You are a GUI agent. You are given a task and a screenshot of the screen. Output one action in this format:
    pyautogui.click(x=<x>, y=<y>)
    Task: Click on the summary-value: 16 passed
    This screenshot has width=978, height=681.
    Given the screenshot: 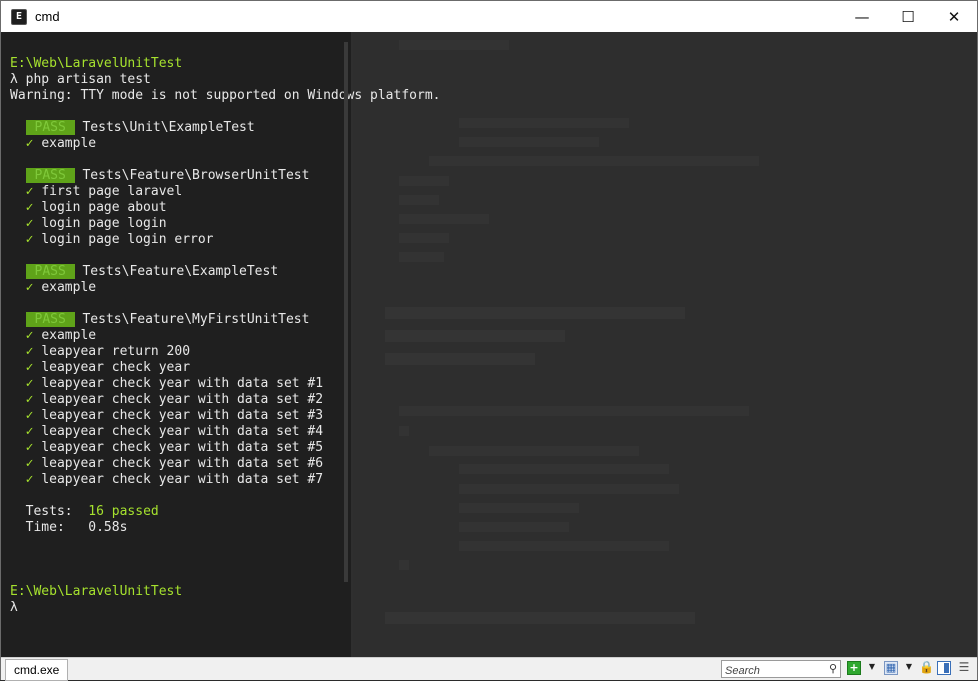 What is the action you would take?
    pyautogui.click(x=123, y=511)
    